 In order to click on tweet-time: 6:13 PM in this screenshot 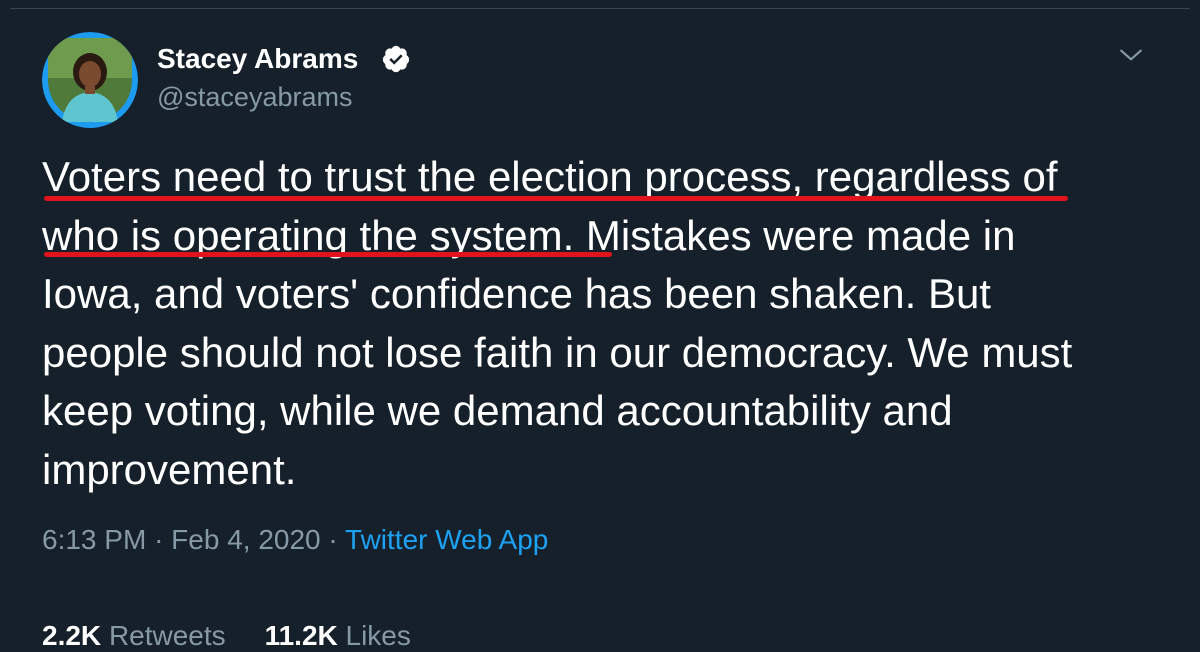, I will do `click(94, 539)`.